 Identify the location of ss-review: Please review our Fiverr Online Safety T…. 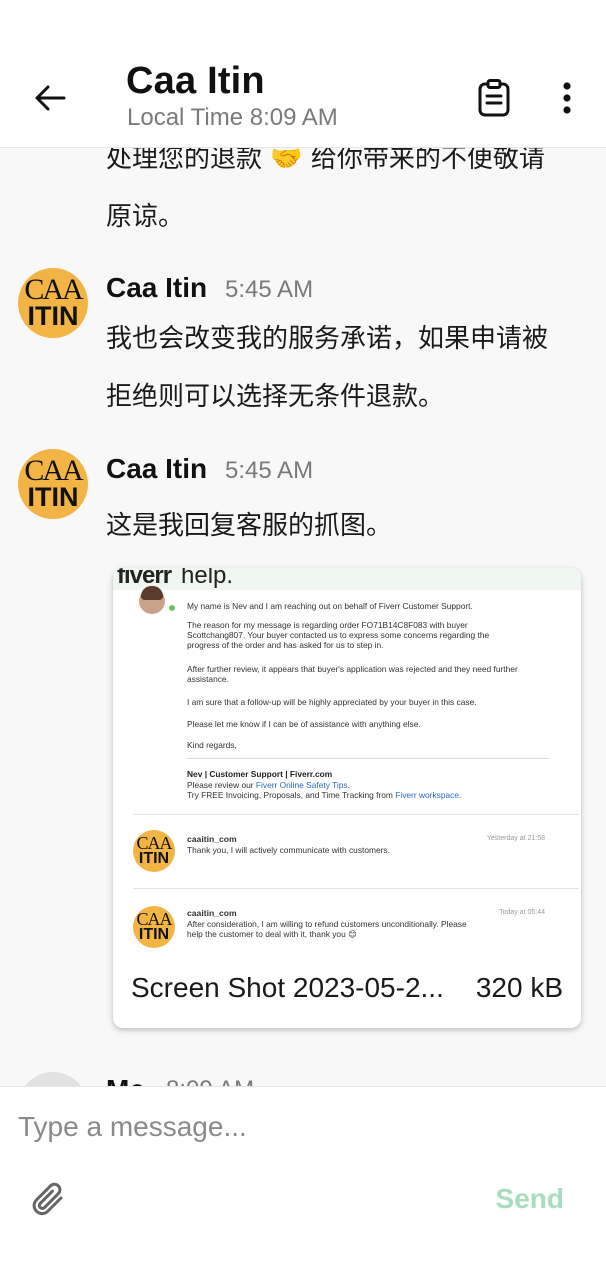
(372, 785).